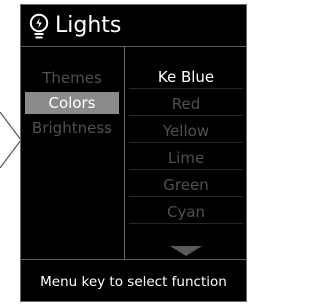  What do you see at coordinates (72, 78) in the screenshot?
I see `category-item-themes: Themes` at bounding box center [72, 78].